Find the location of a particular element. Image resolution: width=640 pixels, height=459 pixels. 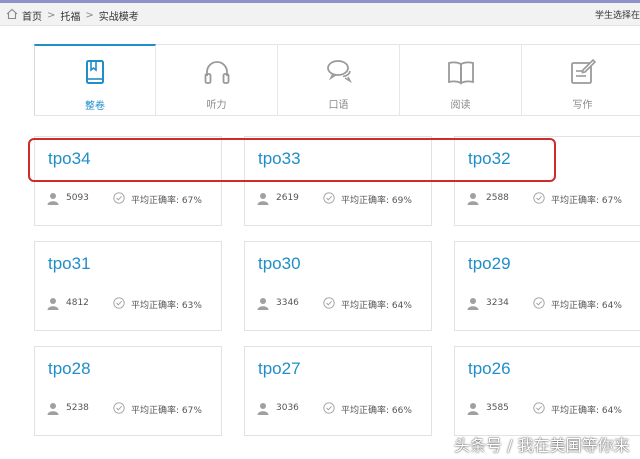

test-title: tpo30 is located at coordinates (279, 264).